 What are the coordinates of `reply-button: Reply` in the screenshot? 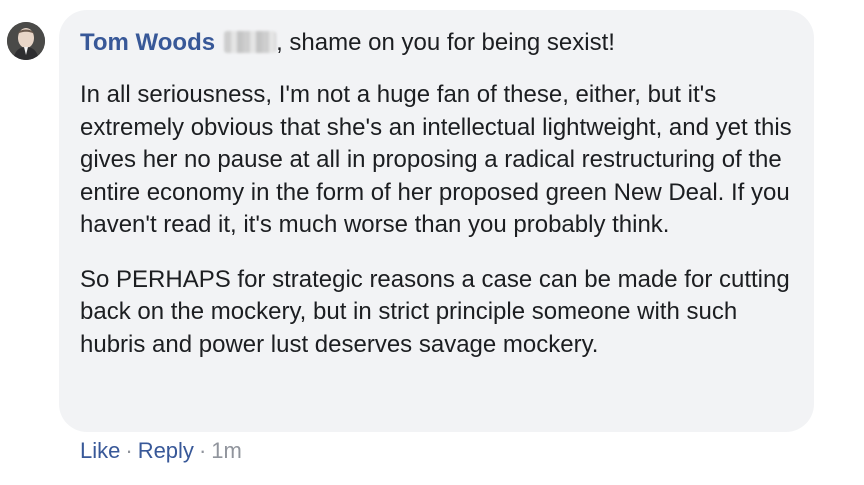 It's located at (166, 450).